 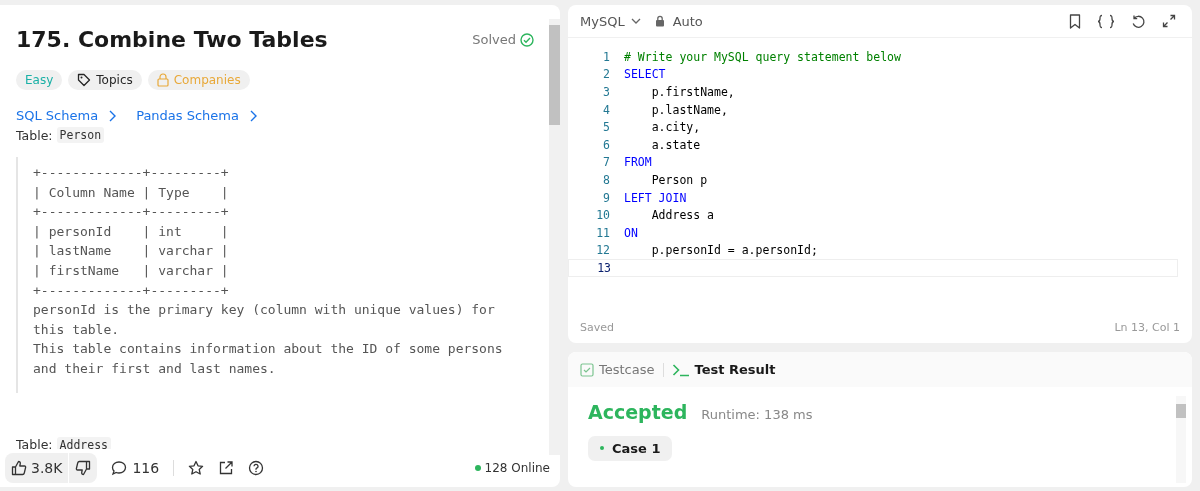 I want to click on problem-title: 175. Combine Two Tables, so click(x=172, y=39).